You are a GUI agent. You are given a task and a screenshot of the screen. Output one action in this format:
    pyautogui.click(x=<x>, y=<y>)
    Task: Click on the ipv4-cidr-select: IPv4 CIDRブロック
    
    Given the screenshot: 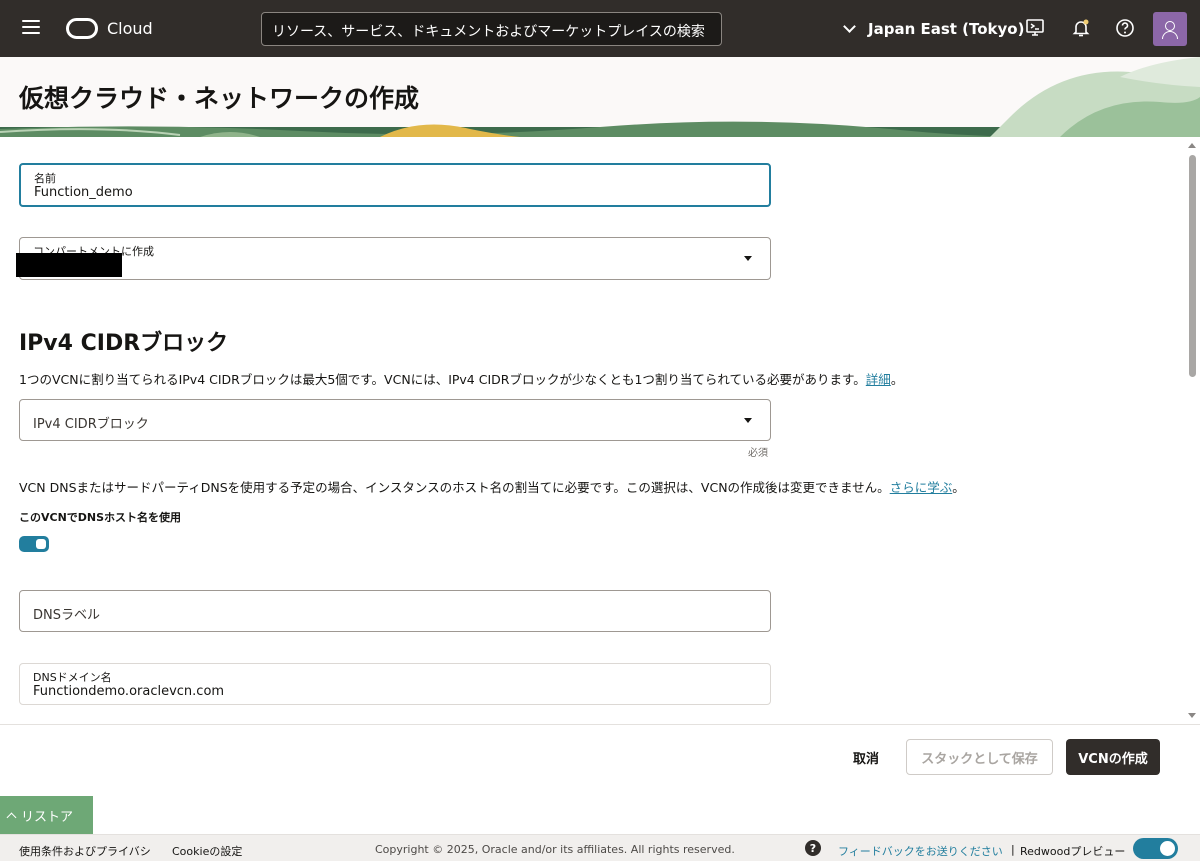 What is the action you would take?
    pyautogui.click(x=395, y=420)
    